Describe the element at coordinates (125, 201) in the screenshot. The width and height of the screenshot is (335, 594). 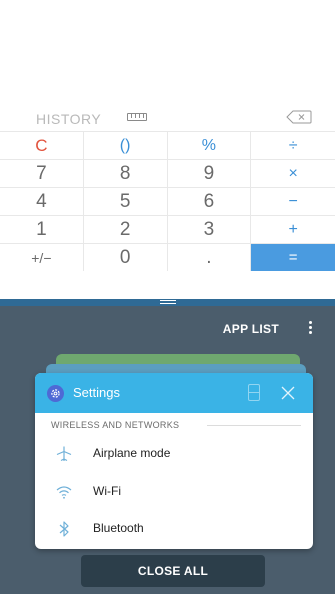
I see `digit-5-key: 5` at that location.